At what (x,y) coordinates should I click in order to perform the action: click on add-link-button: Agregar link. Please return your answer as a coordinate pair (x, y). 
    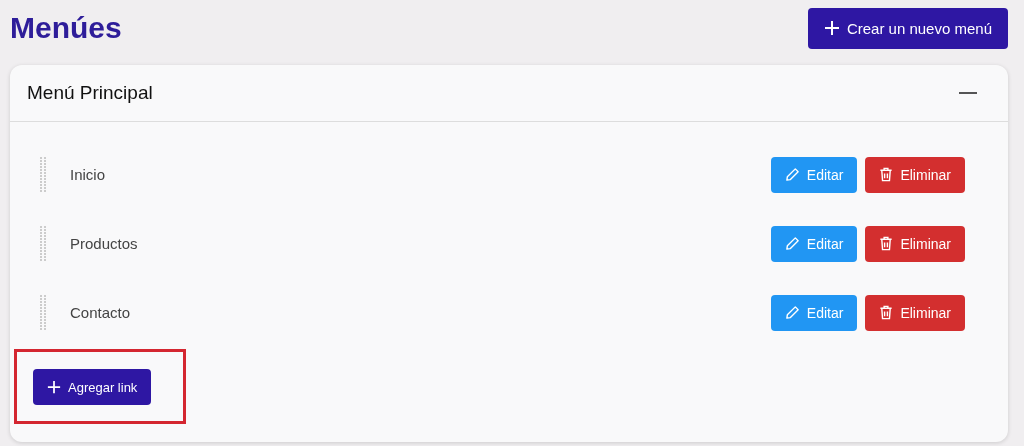
    Looking at the image, I should click on (92, 387).